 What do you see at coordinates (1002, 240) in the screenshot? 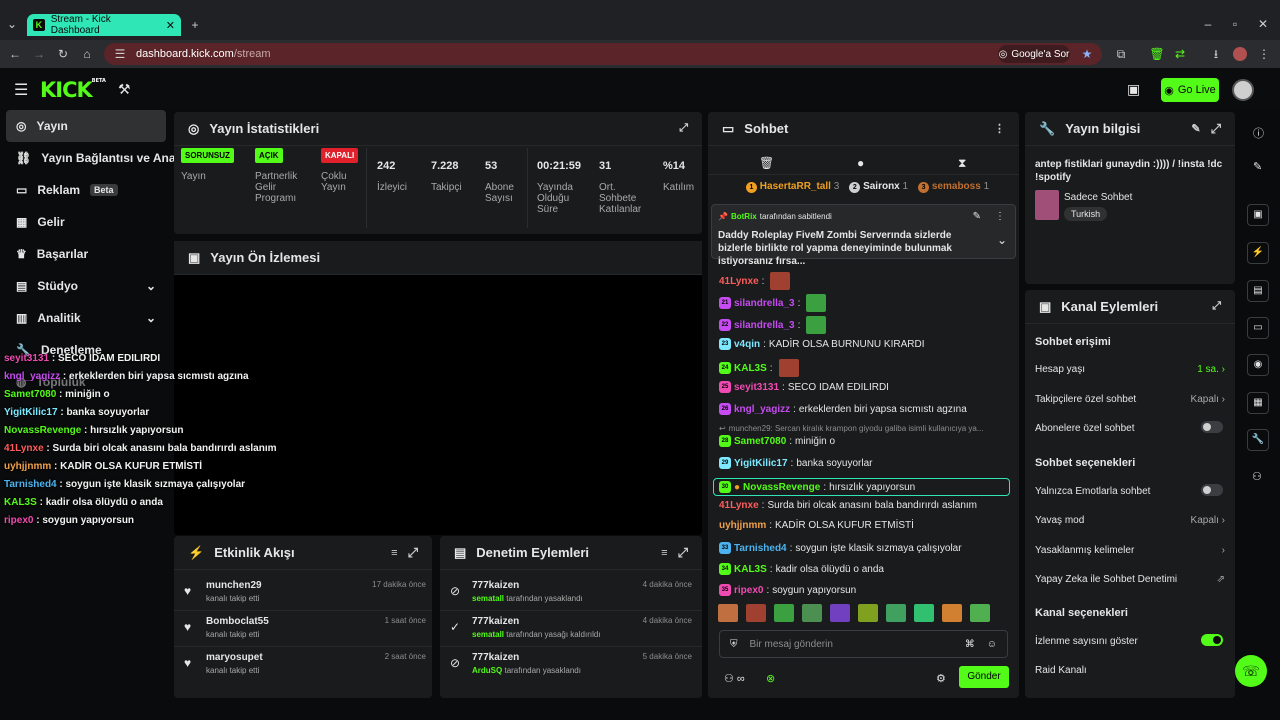
I see `chevron-down-icon: ⌄` at bounding box center [1002, 240].